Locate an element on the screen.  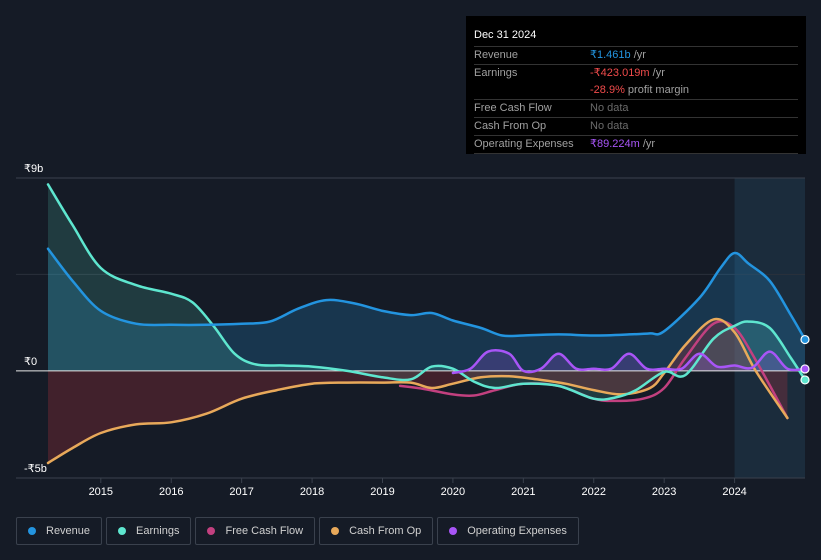
x-tick-label: 2019 is located at coordinates (382, 492).